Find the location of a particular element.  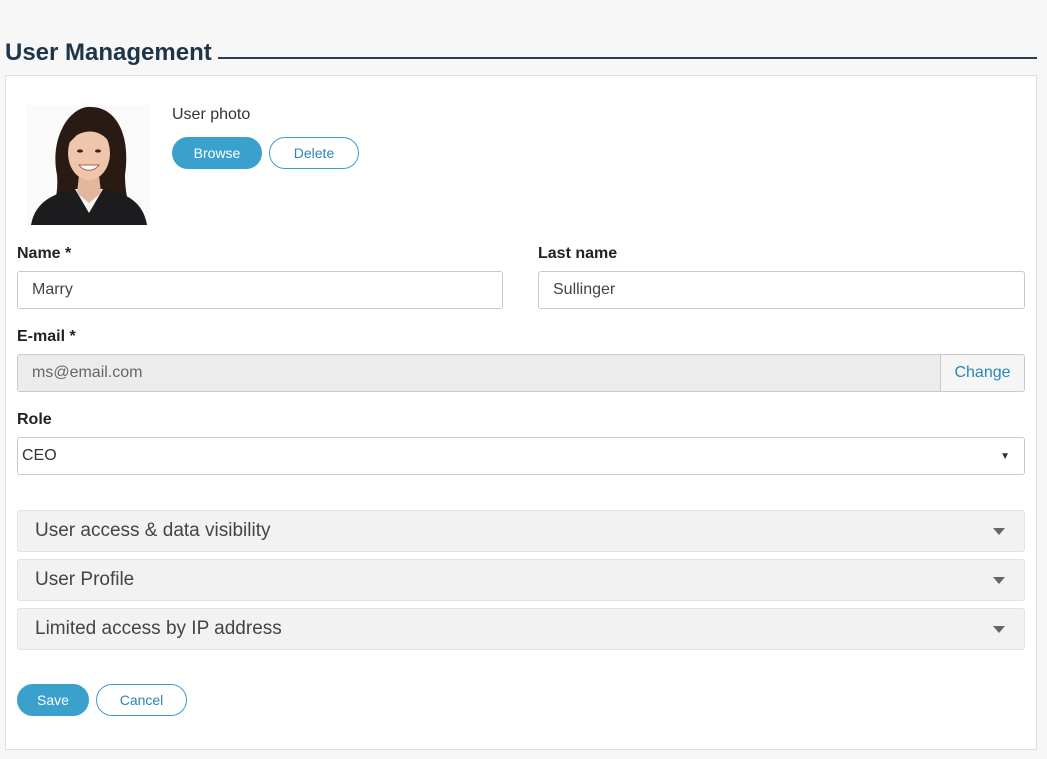

user-avatar-icon is located at coordinates (88, 165).